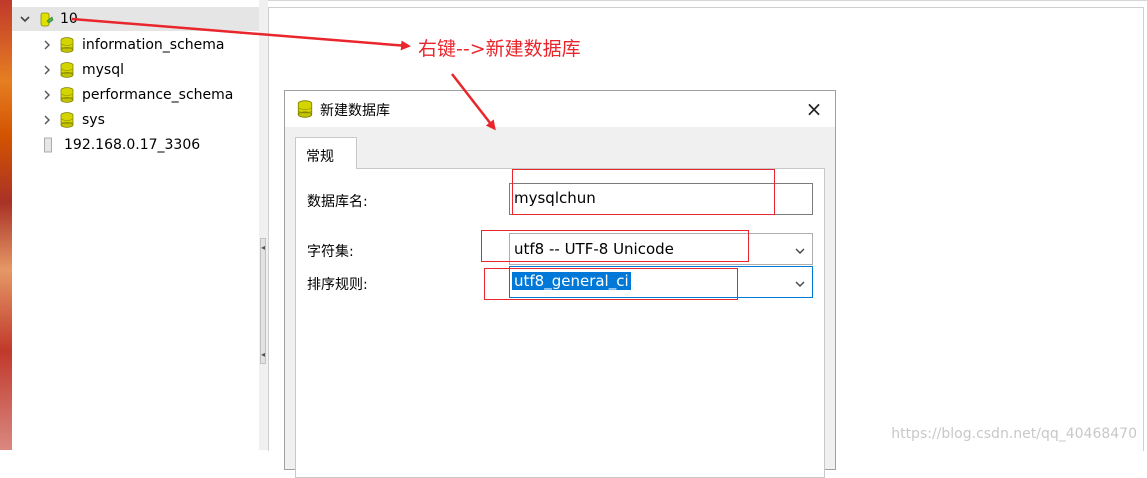  I want to click on database-name-input: mysqlchun, so click(661, 199).